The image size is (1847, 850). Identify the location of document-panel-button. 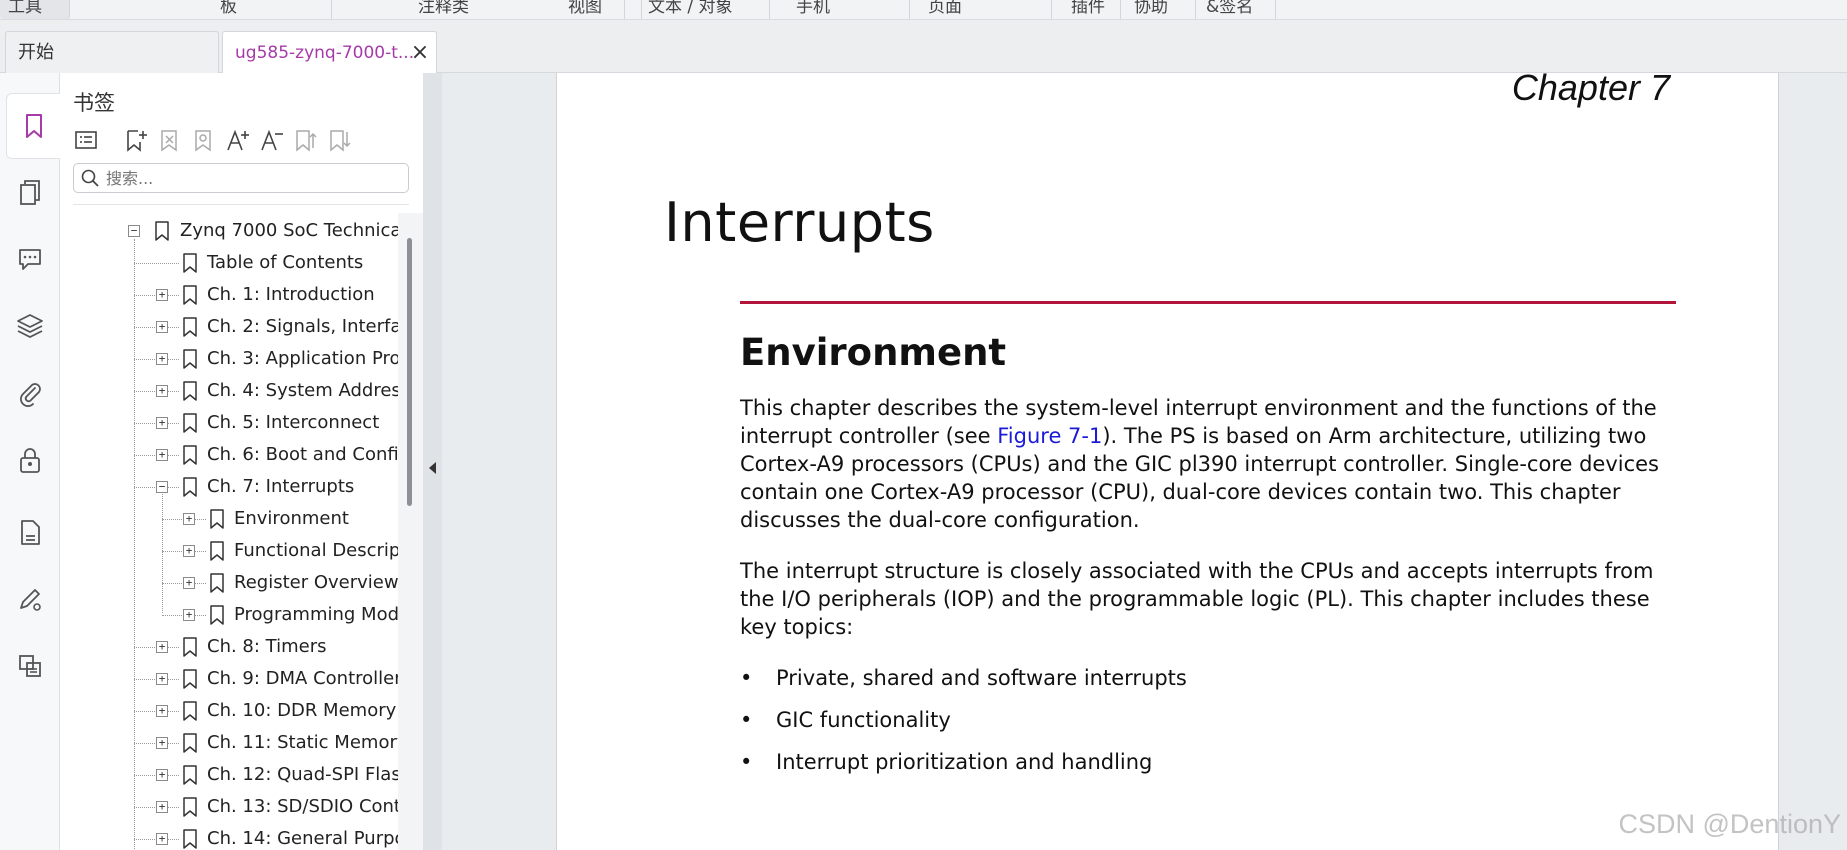
(30, 532).